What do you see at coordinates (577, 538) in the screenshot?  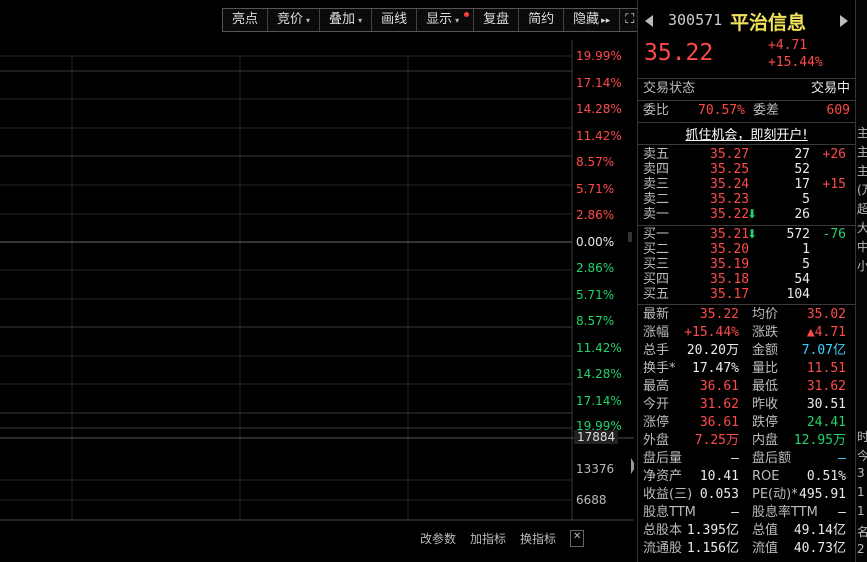 I see `close-icon: ✕` at bounding box center [577, 538].